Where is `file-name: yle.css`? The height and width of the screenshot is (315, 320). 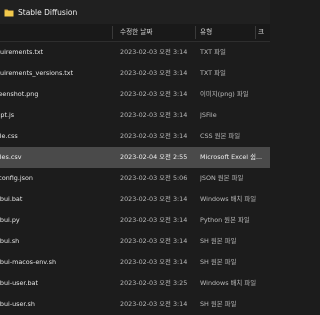
file-name: yle.css is located at coordinates (9, 136).